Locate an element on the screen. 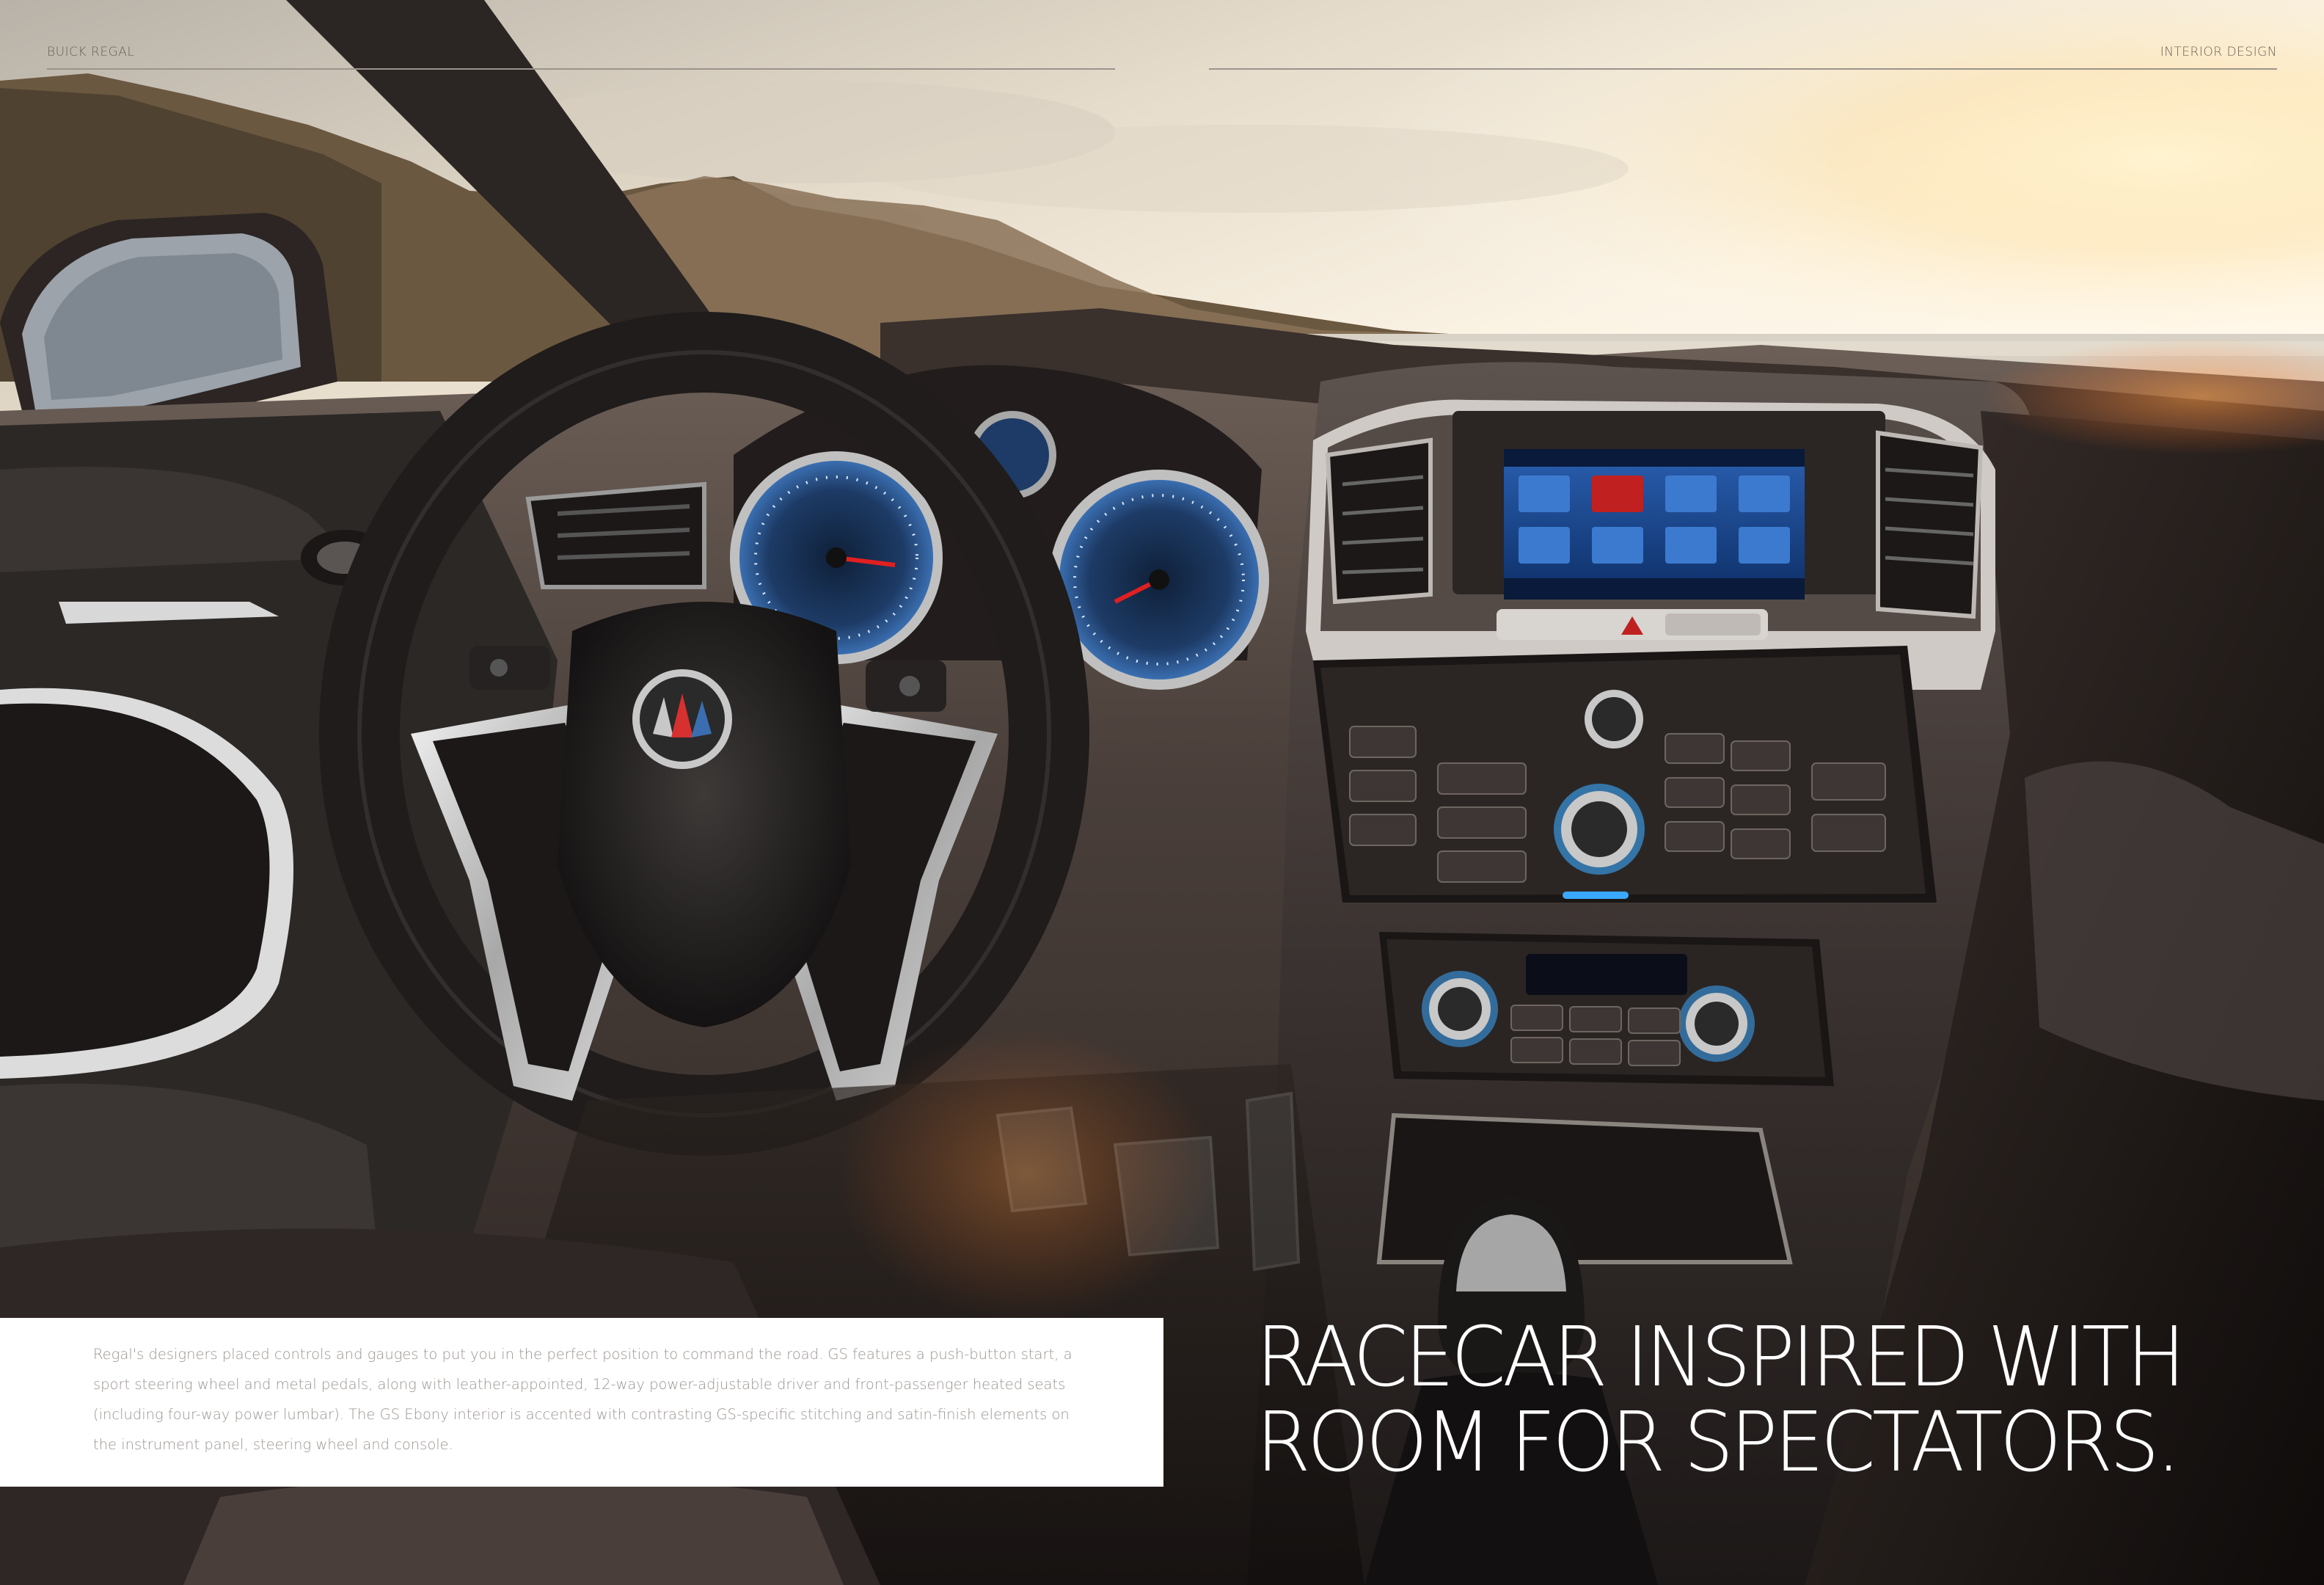 The width and height of the screenshot is (2324, 1585). header-rule-left is located at coordinates (581, 69).